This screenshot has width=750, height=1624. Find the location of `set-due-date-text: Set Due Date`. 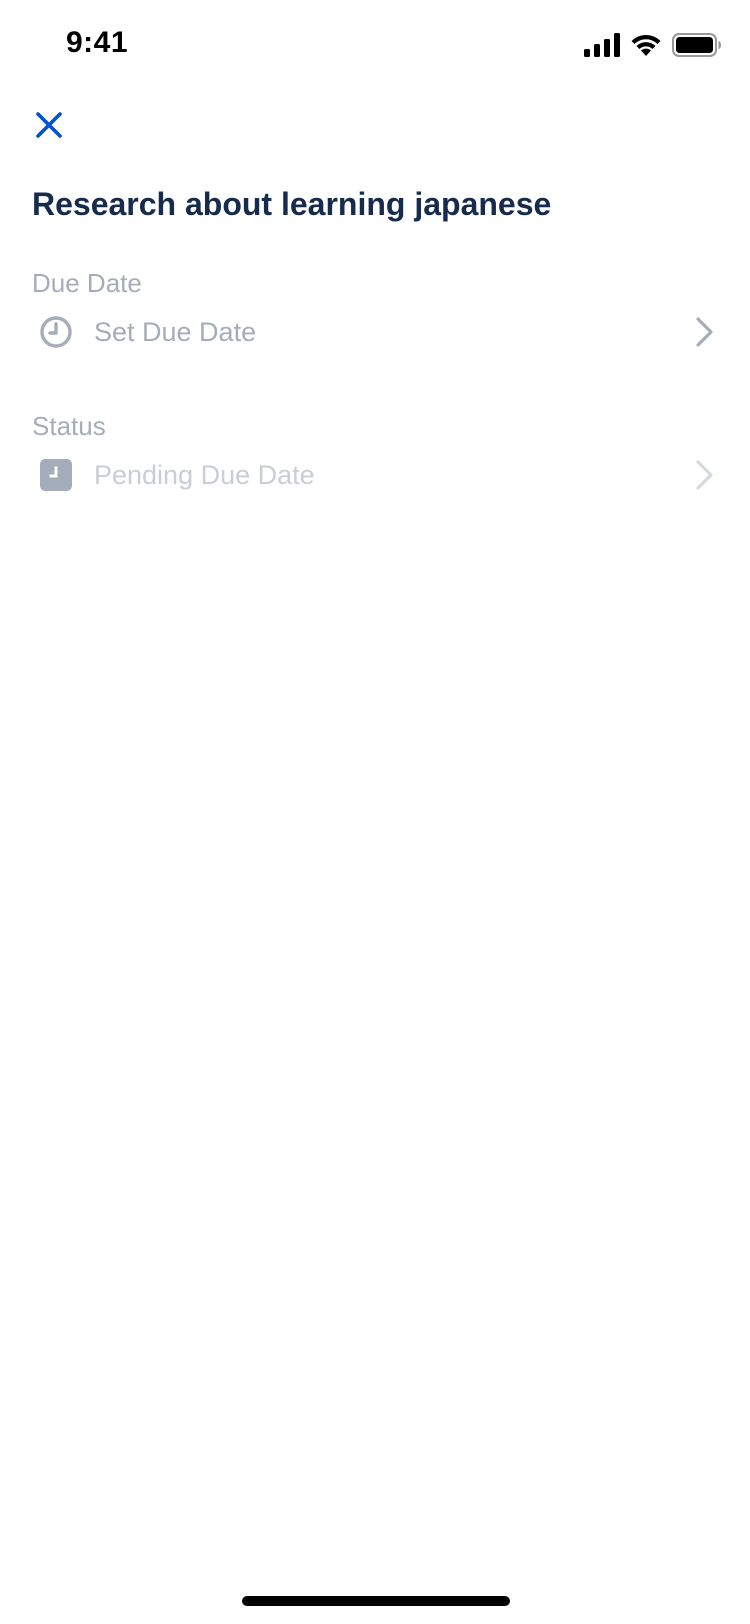

set-due-date-text: Set Due Date is located at coordinates (175, 331).